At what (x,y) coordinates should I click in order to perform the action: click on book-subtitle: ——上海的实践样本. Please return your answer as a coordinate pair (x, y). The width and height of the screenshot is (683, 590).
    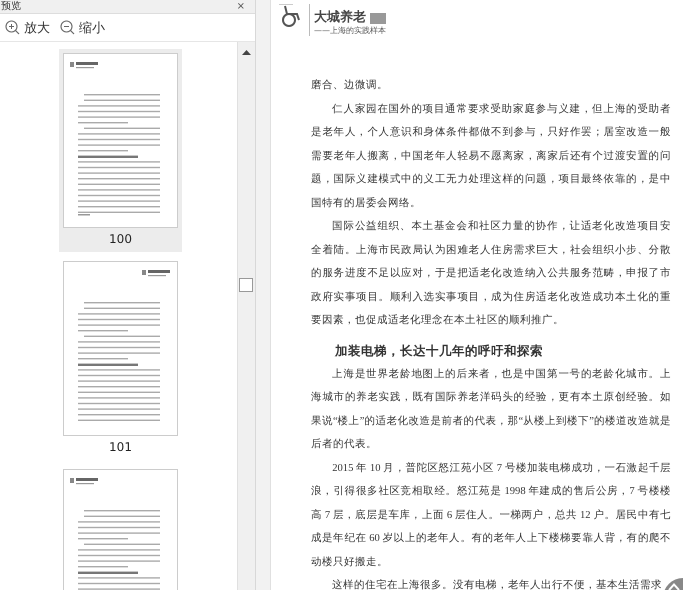
    Looking at the image, I should click on (350, 31).